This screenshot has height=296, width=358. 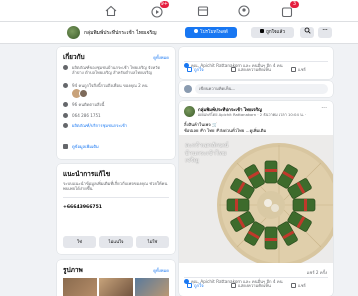 I want to click on about-see-all-link: ดูทั้งหมด, so click(x=161, y=57).